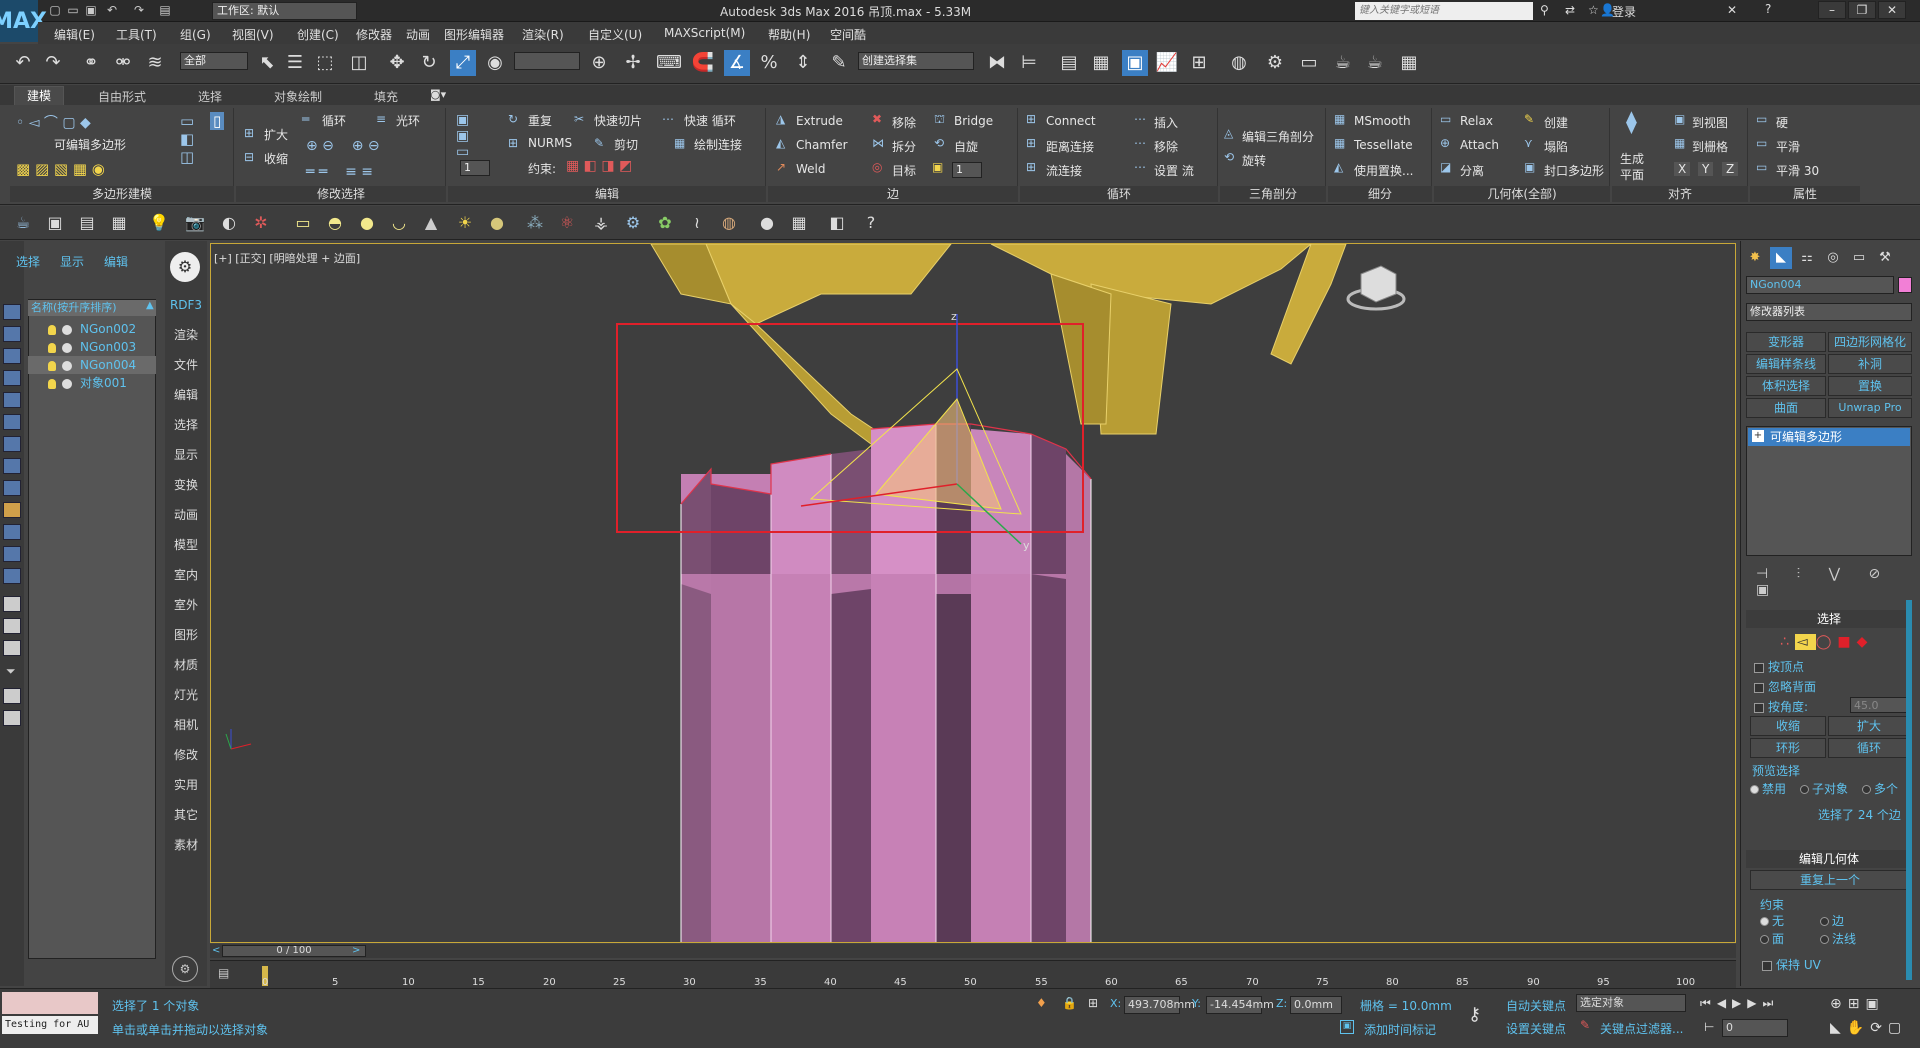  I want to click on shrink-button: 收缩, so click(1788, 726).